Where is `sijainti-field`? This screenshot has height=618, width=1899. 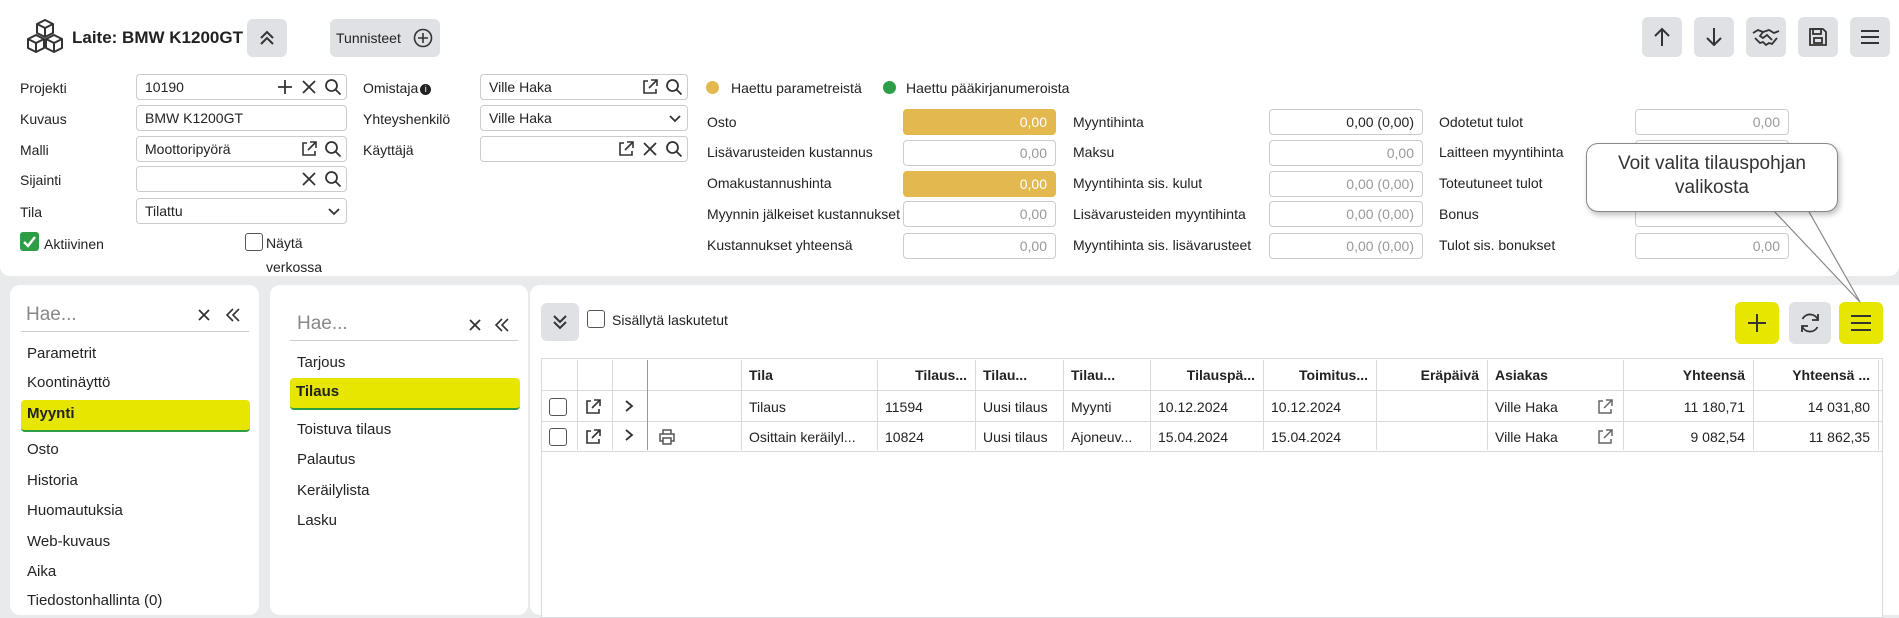 sijainti-field is located at coordinates (241, 179).